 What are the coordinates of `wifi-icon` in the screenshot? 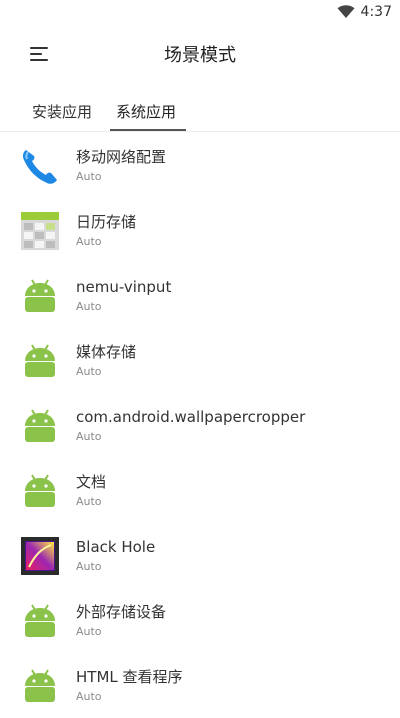 It's located at (346, 11).